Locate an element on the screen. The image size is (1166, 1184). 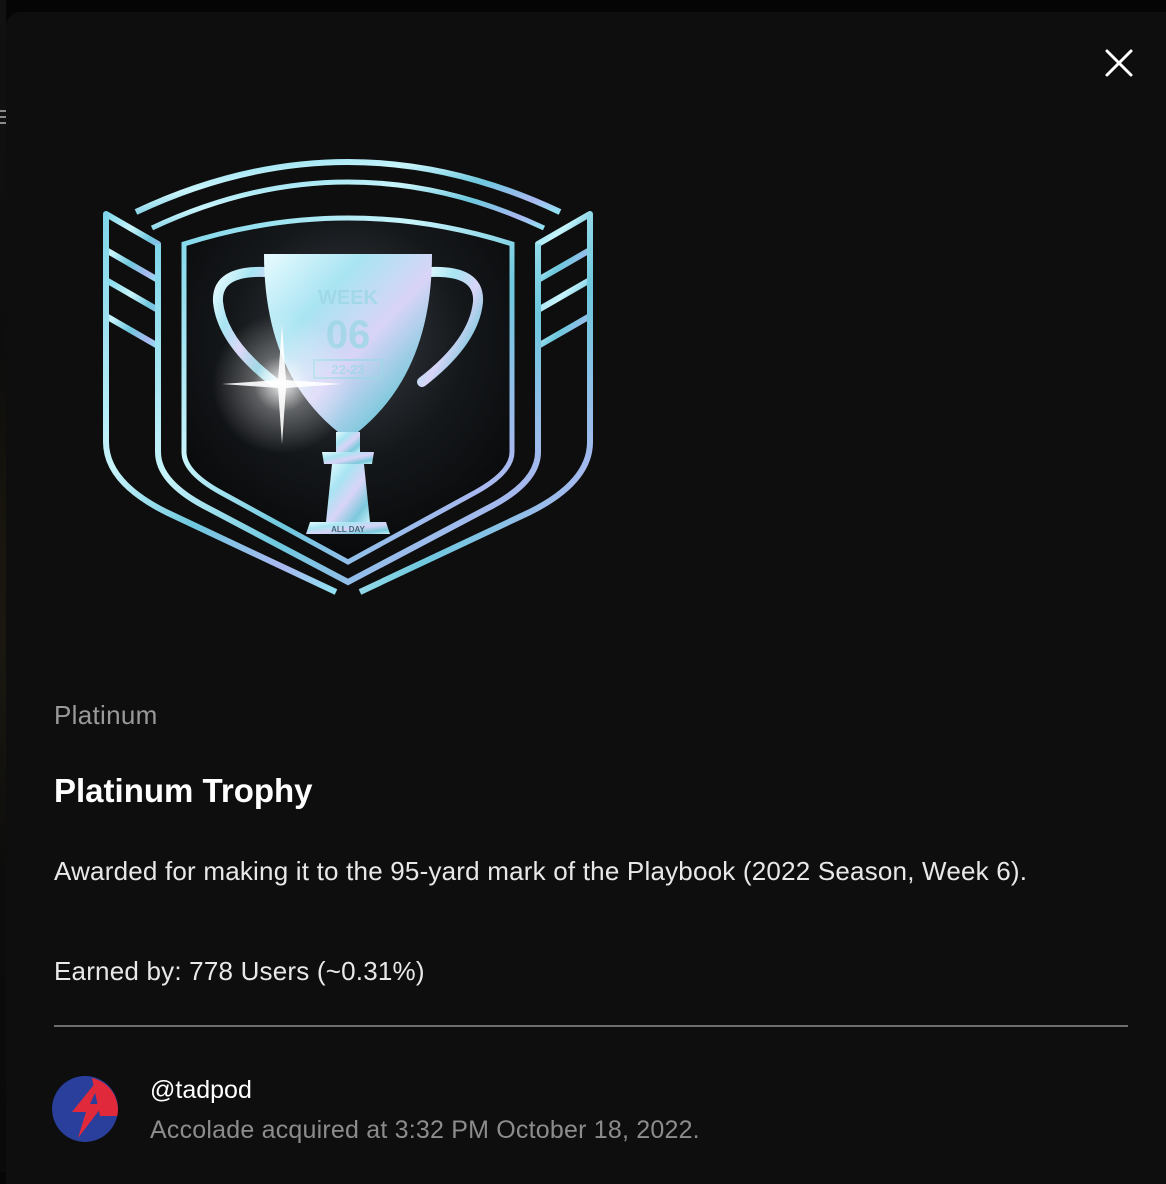
avatar is located at coordinates (85, 1109).